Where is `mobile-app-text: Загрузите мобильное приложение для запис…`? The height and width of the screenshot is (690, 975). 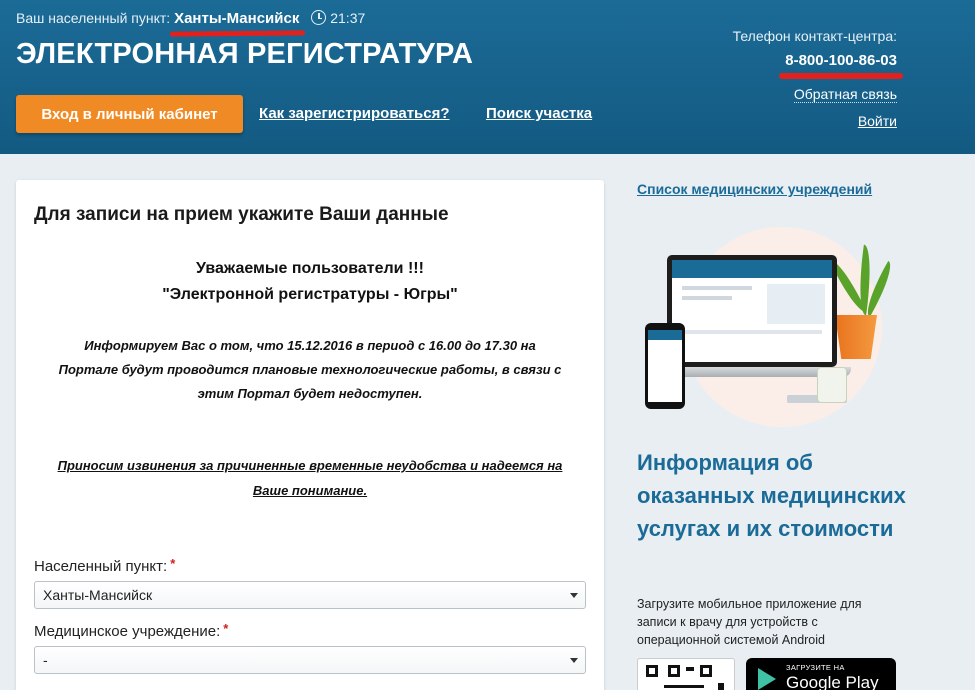 mobile-app-text: Загрузите мобильное приложение для запис… is located at coordinates (749, 622).